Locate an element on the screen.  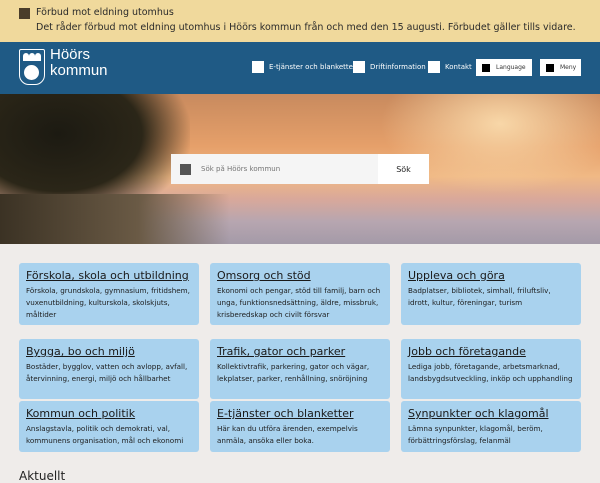
language-label: Language is located at coordinates (511, 67).